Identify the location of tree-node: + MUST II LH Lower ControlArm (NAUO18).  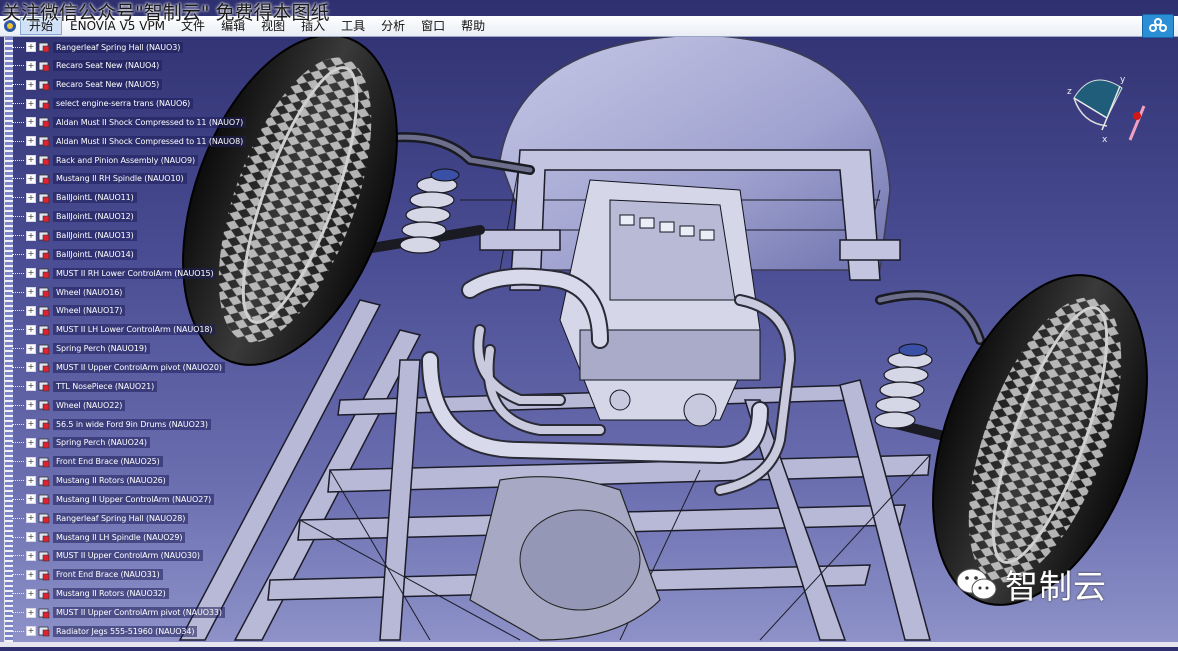
(114, 330).